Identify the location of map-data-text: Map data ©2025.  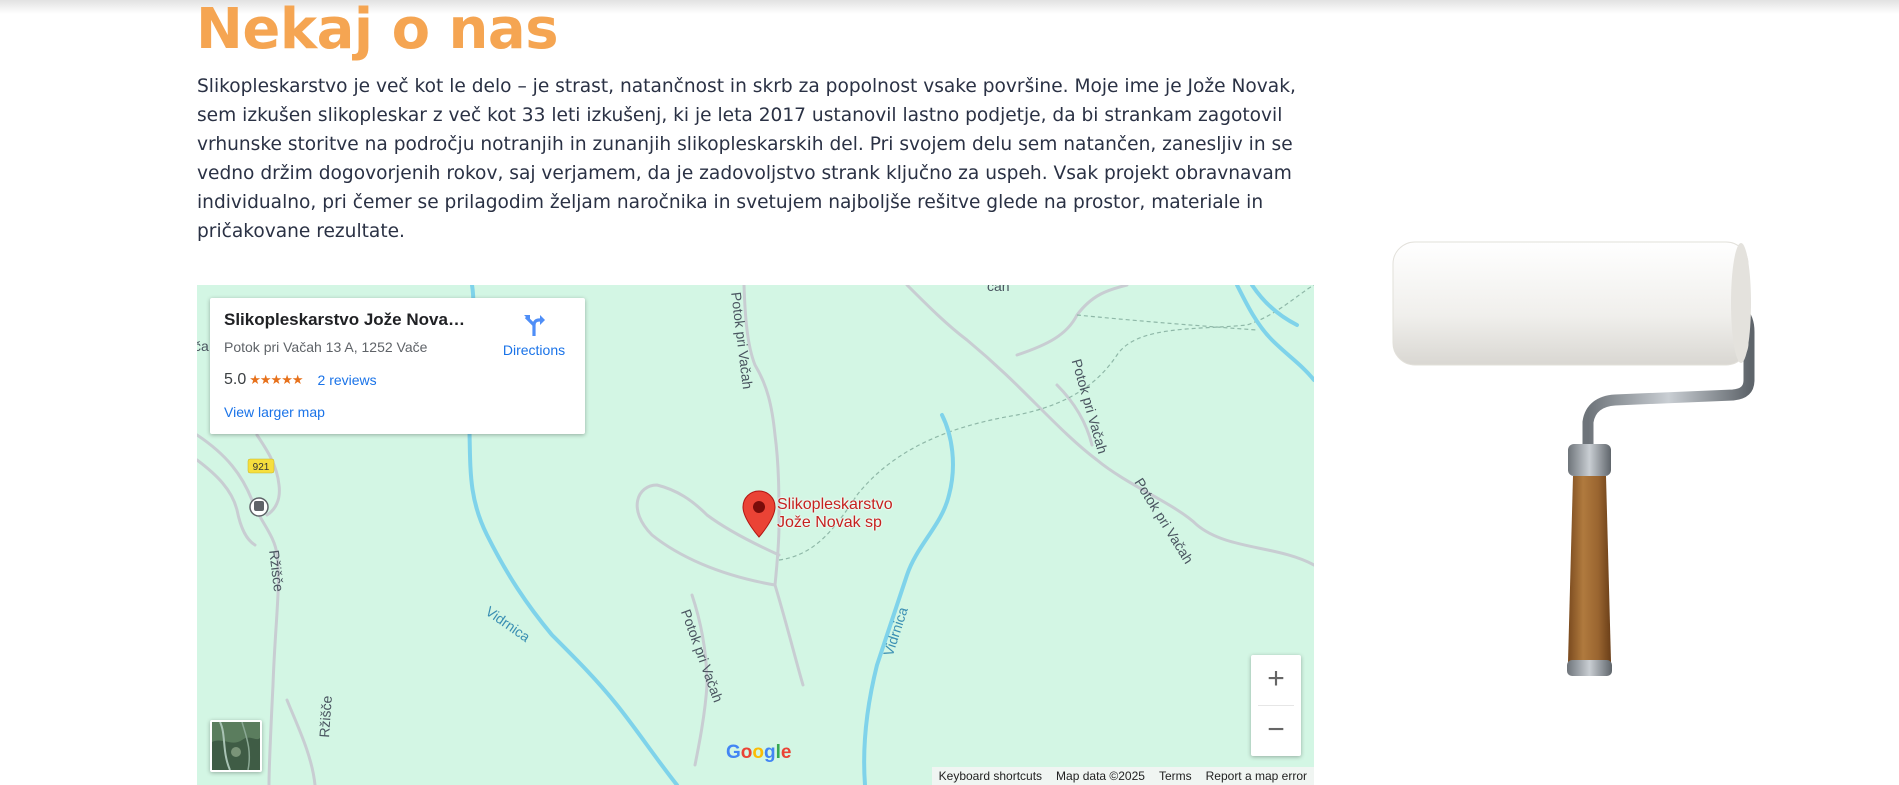
(1100, 776).